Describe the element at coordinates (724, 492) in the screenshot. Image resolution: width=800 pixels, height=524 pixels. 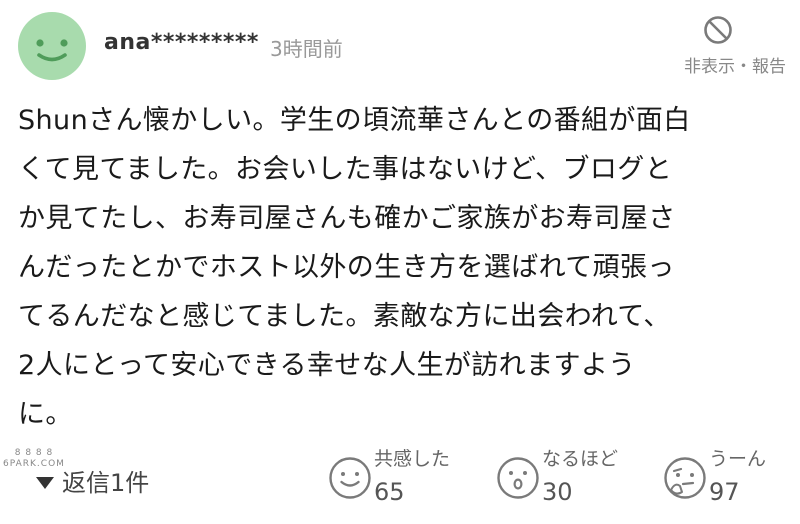
I see `reaction-count: 97` at that location.